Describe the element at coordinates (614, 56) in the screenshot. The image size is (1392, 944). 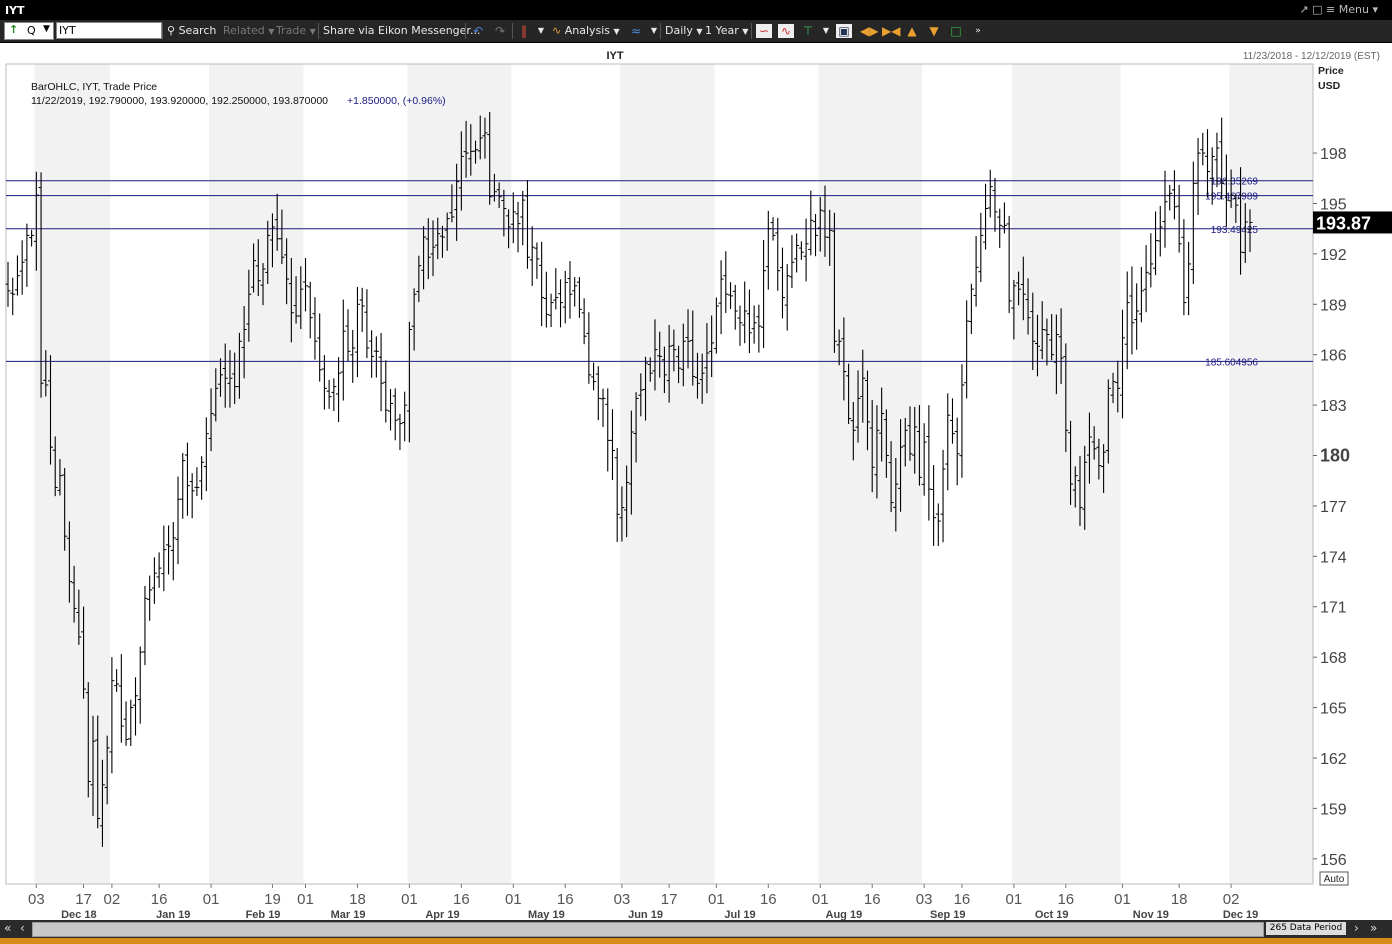
I see `chart-symbol: IYT` at that location.